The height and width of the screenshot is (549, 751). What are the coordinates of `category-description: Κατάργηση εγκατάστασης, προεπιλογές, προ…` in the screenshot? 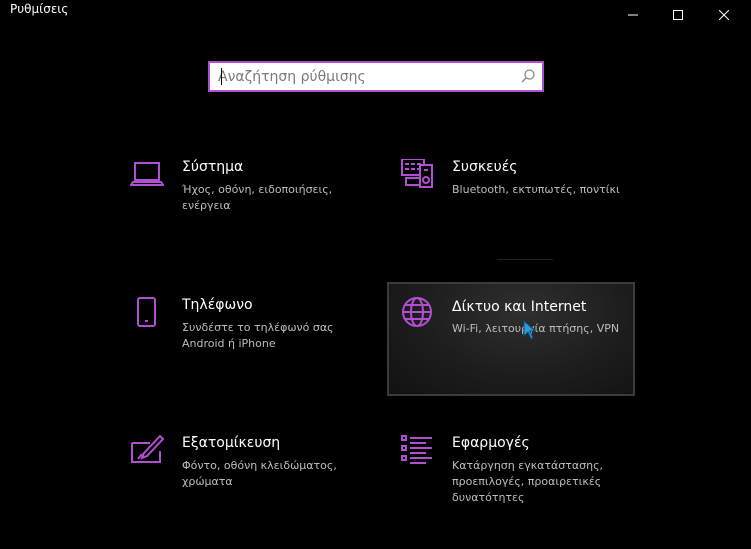 It's located at (528, 481).